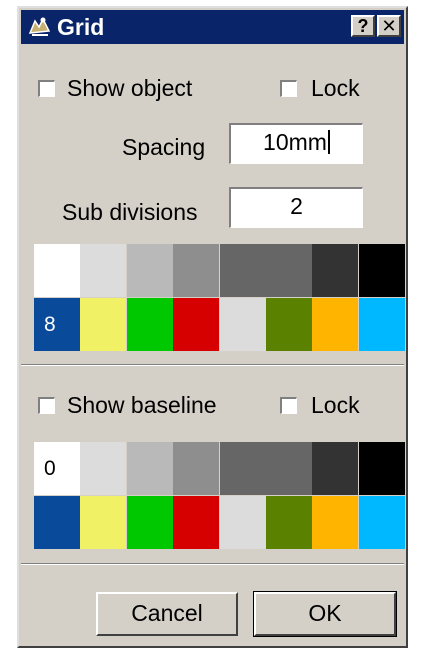 The image size is (425, 653). I want to click on show-object-label: Show object, so click(130, 88).